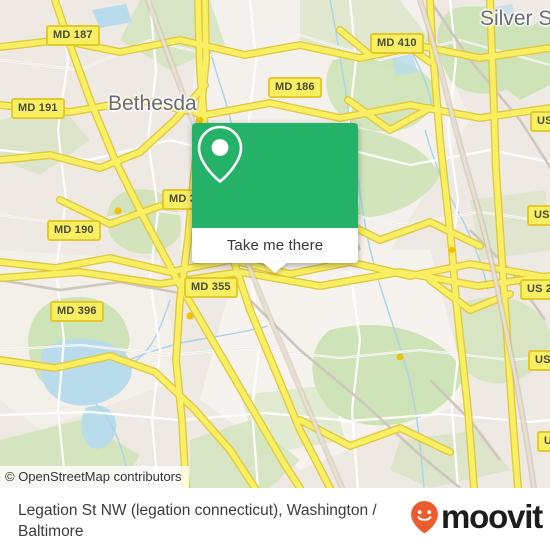 Image resolution: width=550 pixels, height=550 pixels. What do you see at coordinates (539, 360) in the screenshot?
I see `shield-us-4: US` at bounding box center [539, 360].